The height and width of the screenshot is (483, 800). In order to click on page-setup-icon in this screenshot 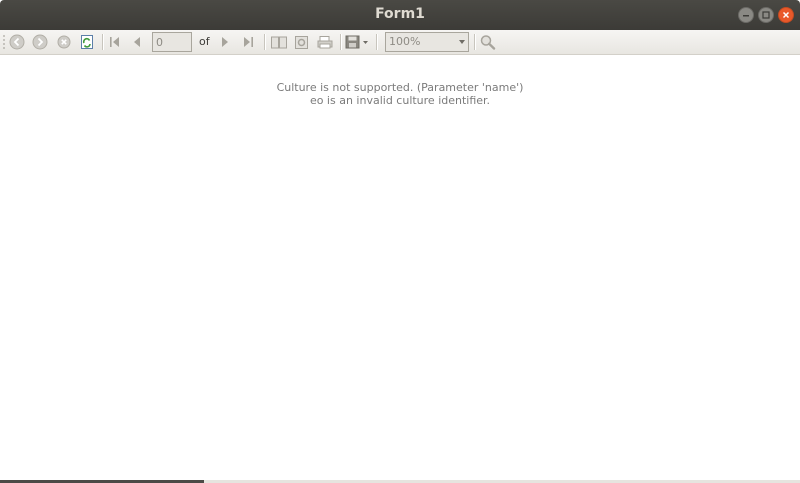, I will do `click(301, 42)`.